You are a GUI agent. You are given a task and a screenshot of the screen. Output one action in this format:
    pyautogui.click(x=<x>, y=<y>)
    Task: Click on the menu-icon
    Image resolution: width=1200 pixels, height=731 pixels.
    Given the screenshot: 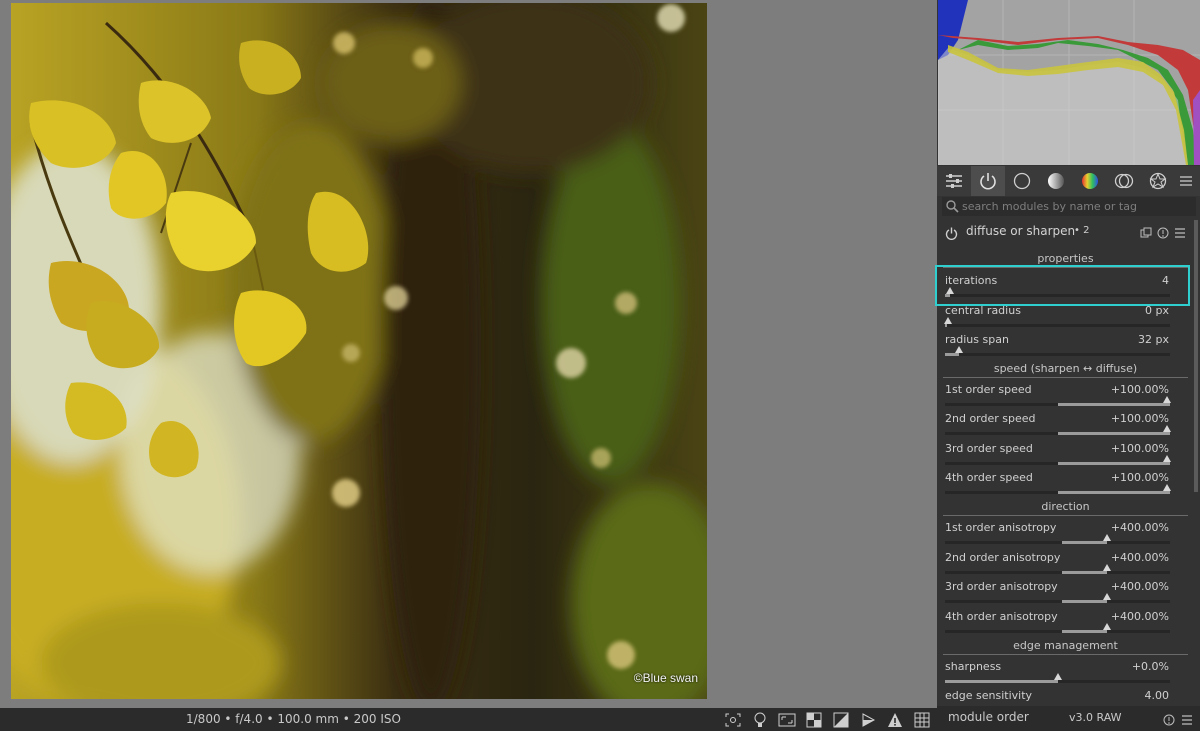 What is the action you would take?
    pyautogui.click(x=1186, y=181)
    